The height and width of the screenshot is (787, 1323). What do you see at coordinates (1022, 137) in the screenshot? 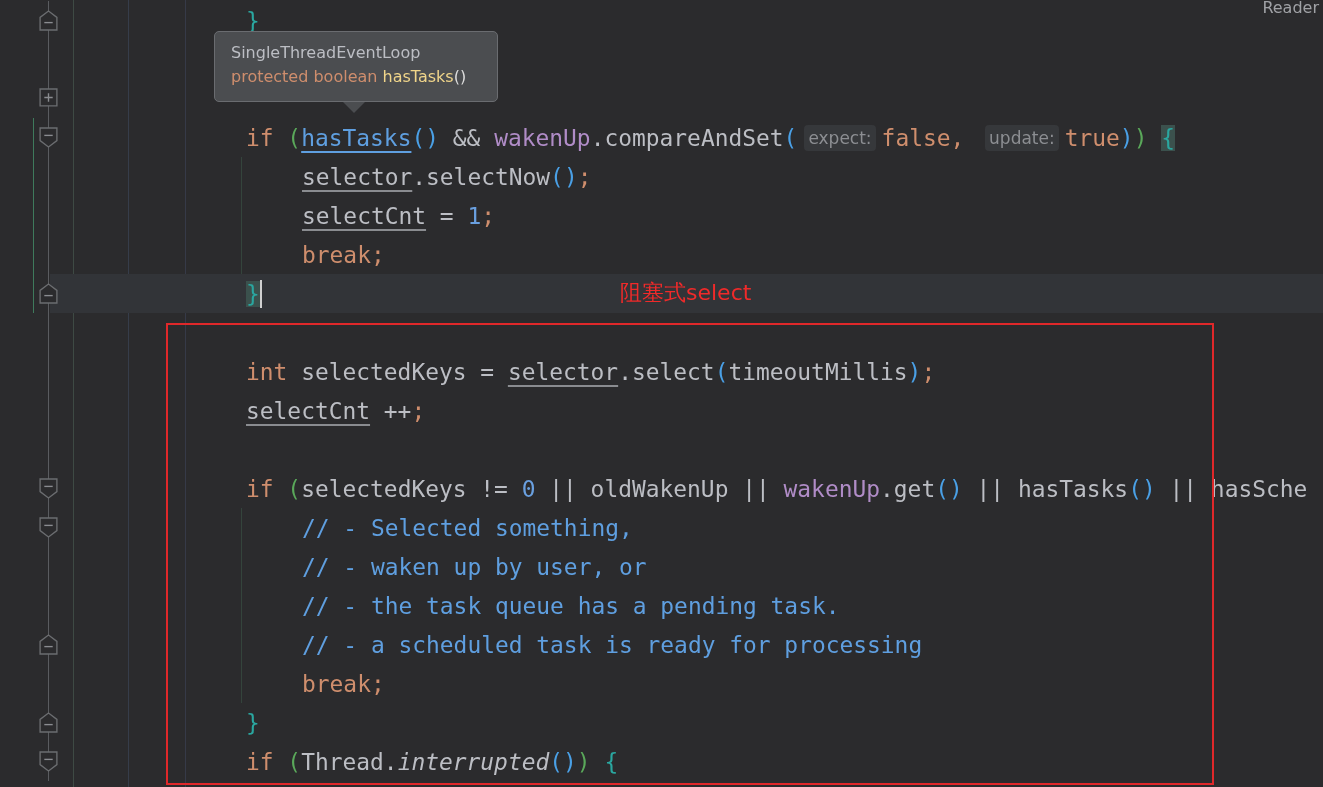
I see `parameter-hint: update:` at bounding box center [1022, 137].